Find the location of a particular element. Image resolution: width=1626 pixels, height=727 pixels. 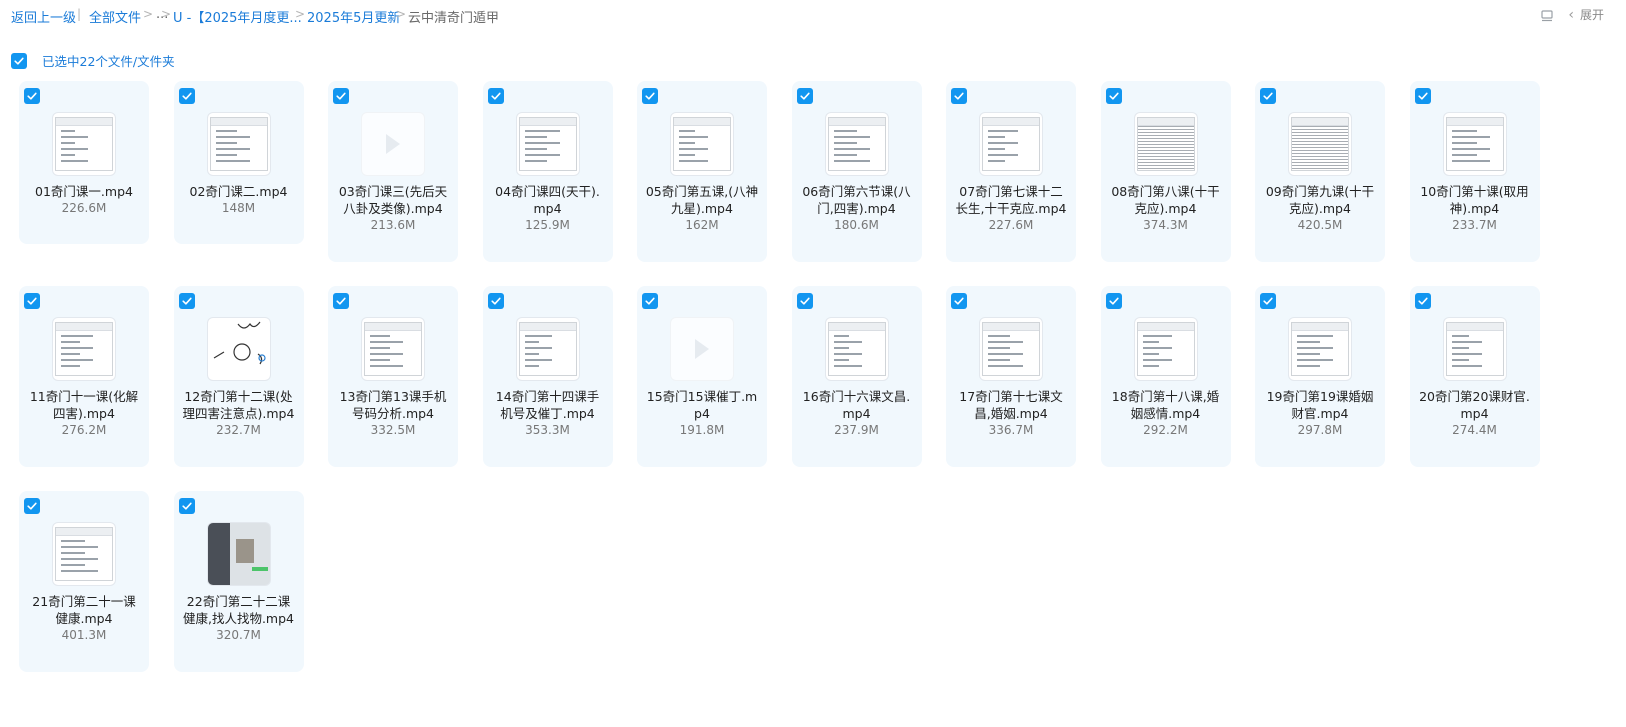

file-name: 03奇门课三(先后天八卦及类像).mp4 is located at coordinates (393, 200).